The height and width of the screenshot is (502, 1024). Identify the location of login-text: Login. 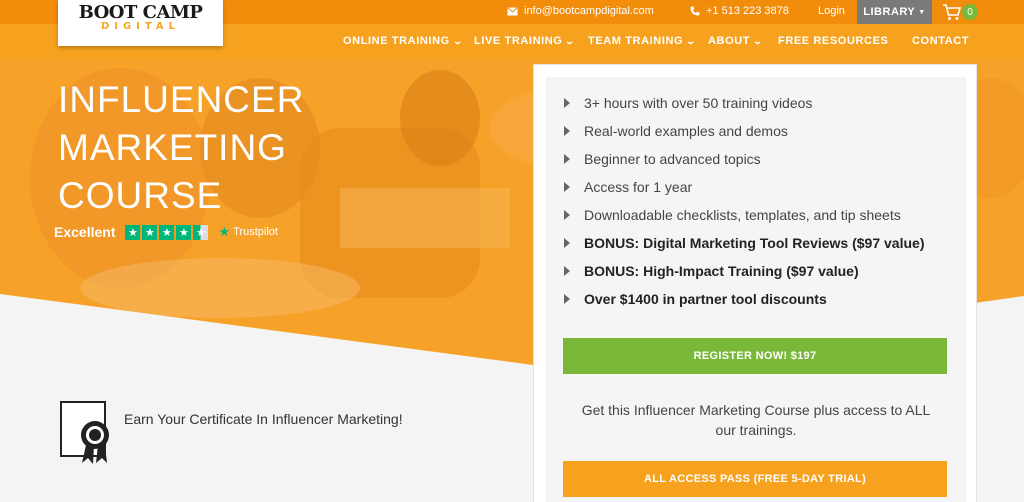
(831, 11).